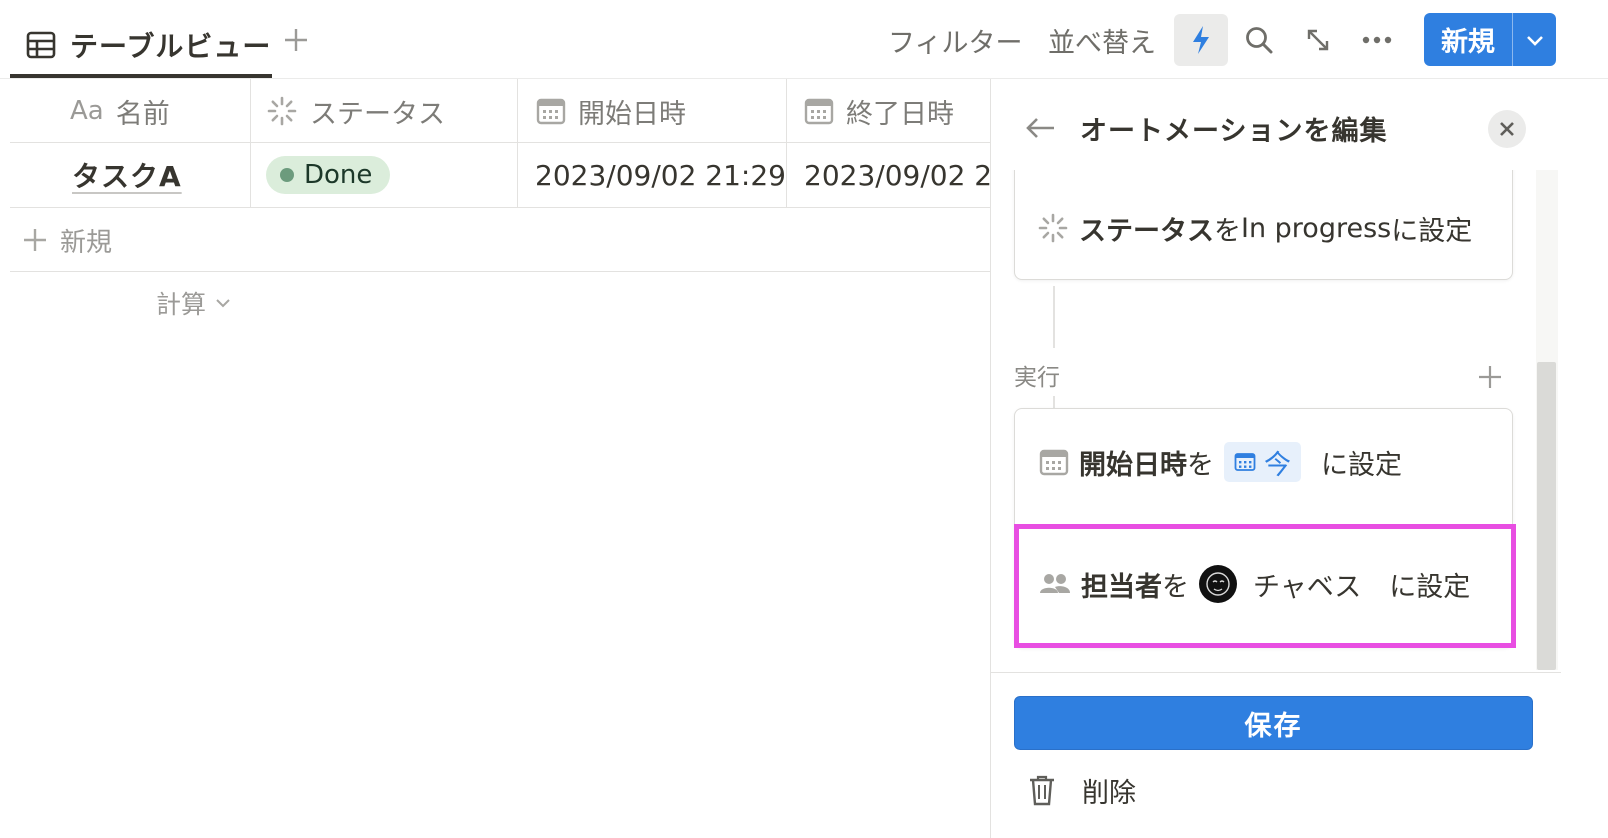 The height and width of the screenshot is (838, 1608). I want to click on table-row: タスクA 2023/09/02 21:29 2023/09/02 21:29, so click(500, 175).